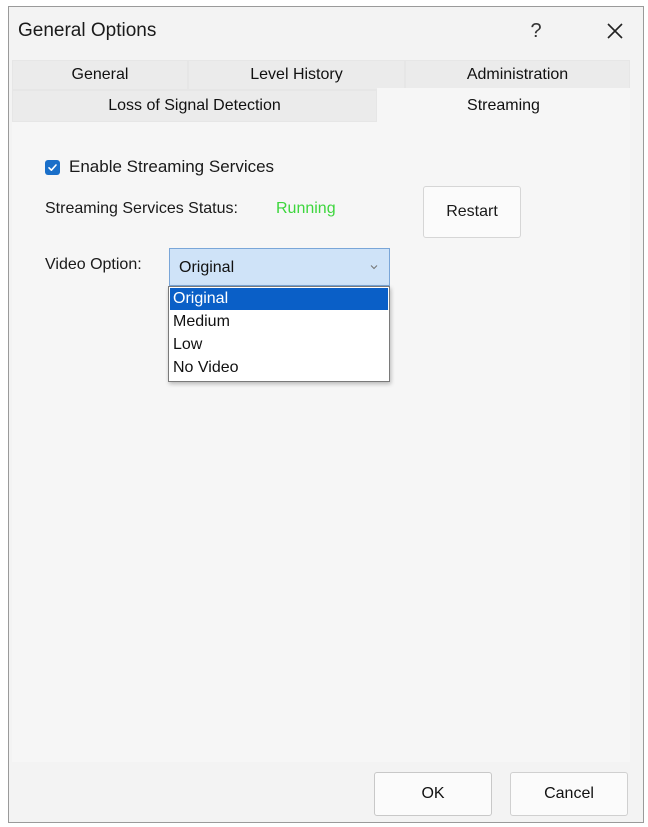 This screenshot has height=827, width=648. I want to click on video-option-value: Original, so click(207, 267).